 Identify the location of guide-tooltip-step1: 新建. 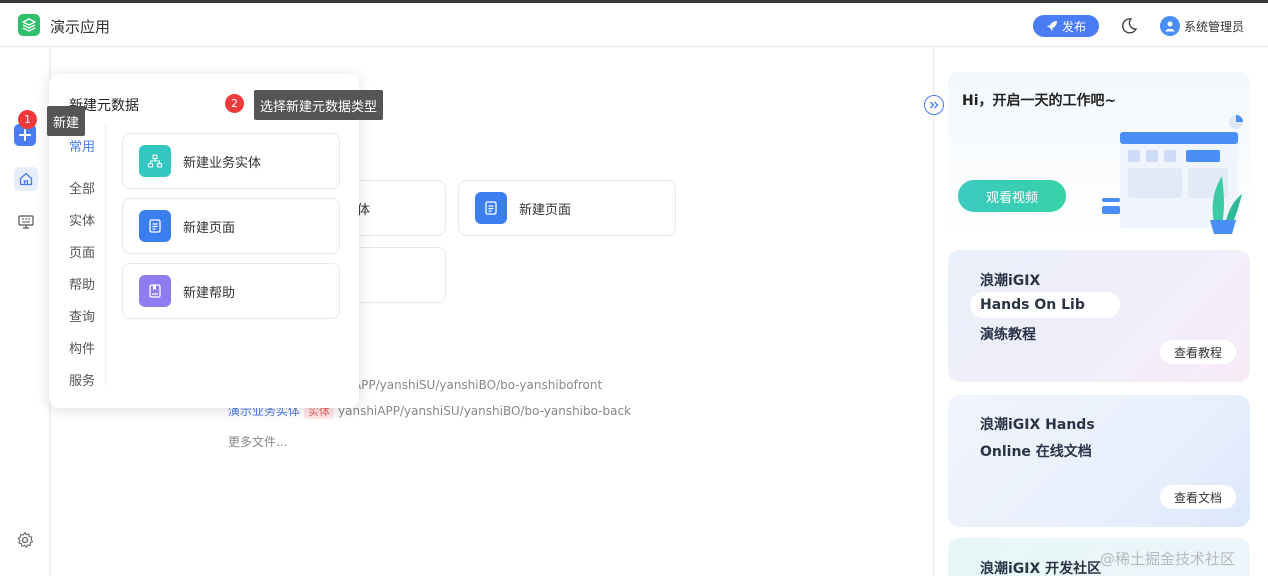
(66, 121).